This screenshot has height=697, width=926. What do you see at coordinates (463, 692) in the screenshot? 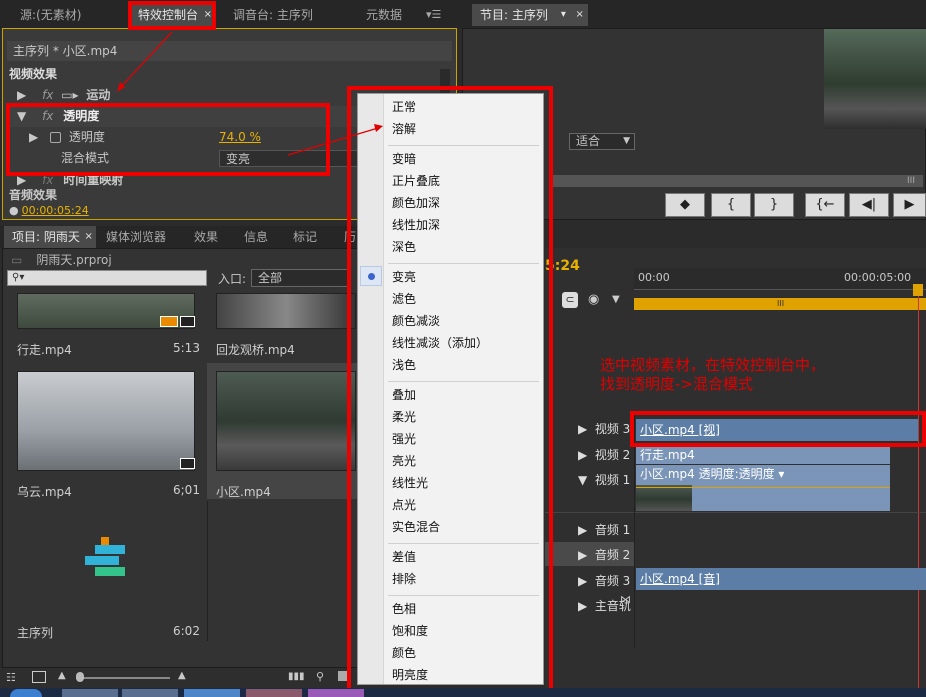
I see `taskbar` at bounding box center [463, 692].